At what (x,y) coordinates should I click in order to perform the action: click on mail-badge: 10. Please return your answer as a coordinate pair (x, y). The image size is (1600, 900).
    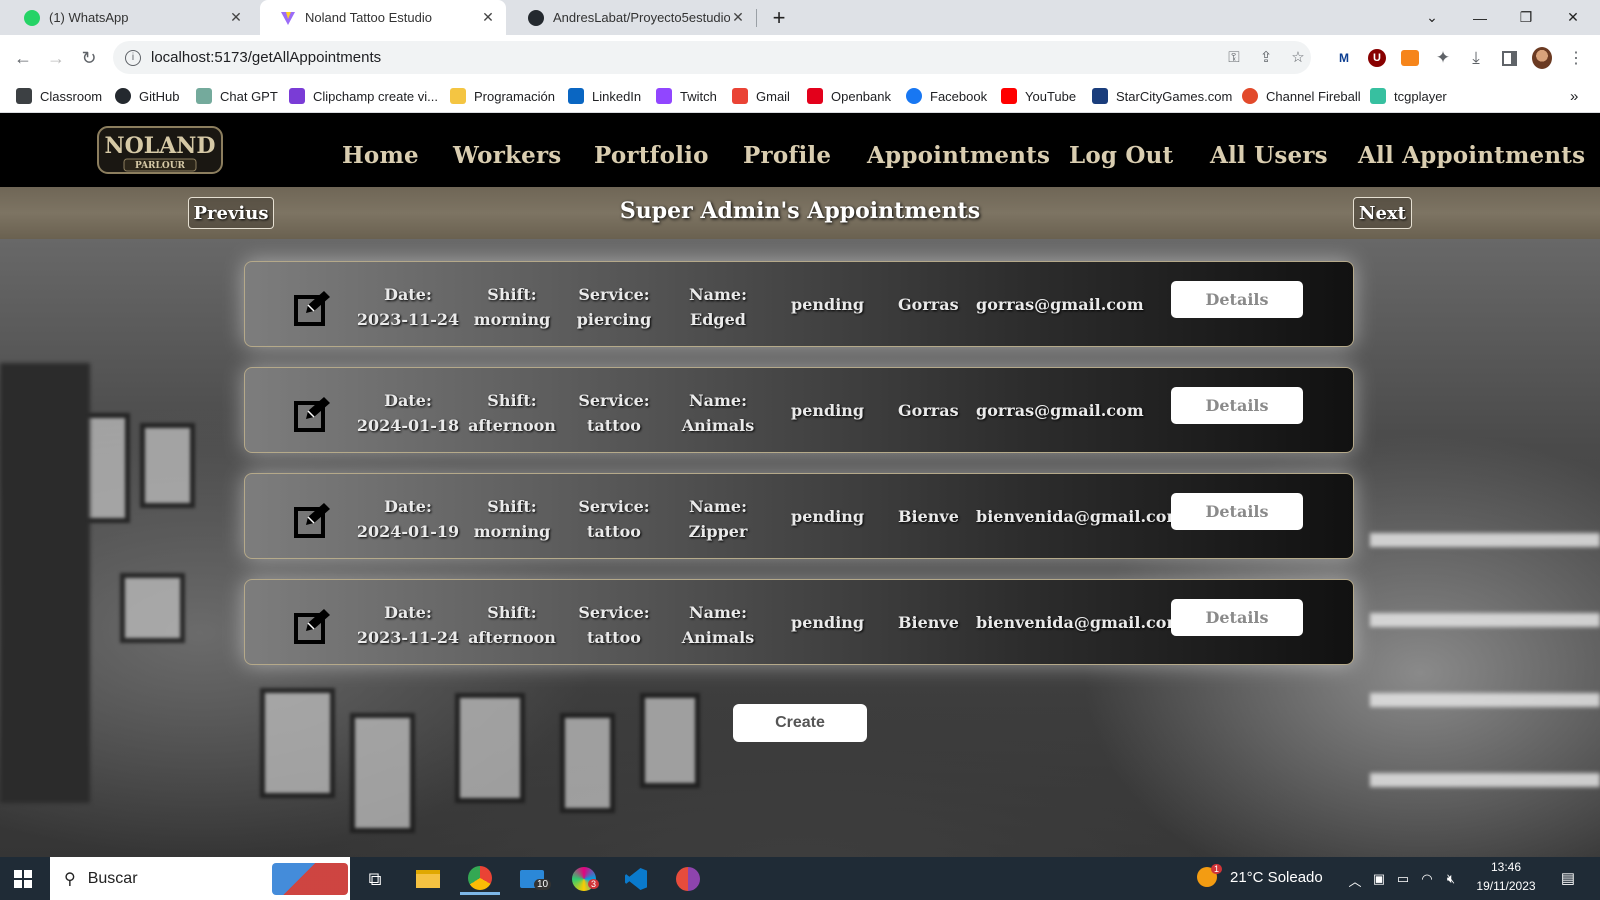
    Looking at the image, I should click on (543, 884).